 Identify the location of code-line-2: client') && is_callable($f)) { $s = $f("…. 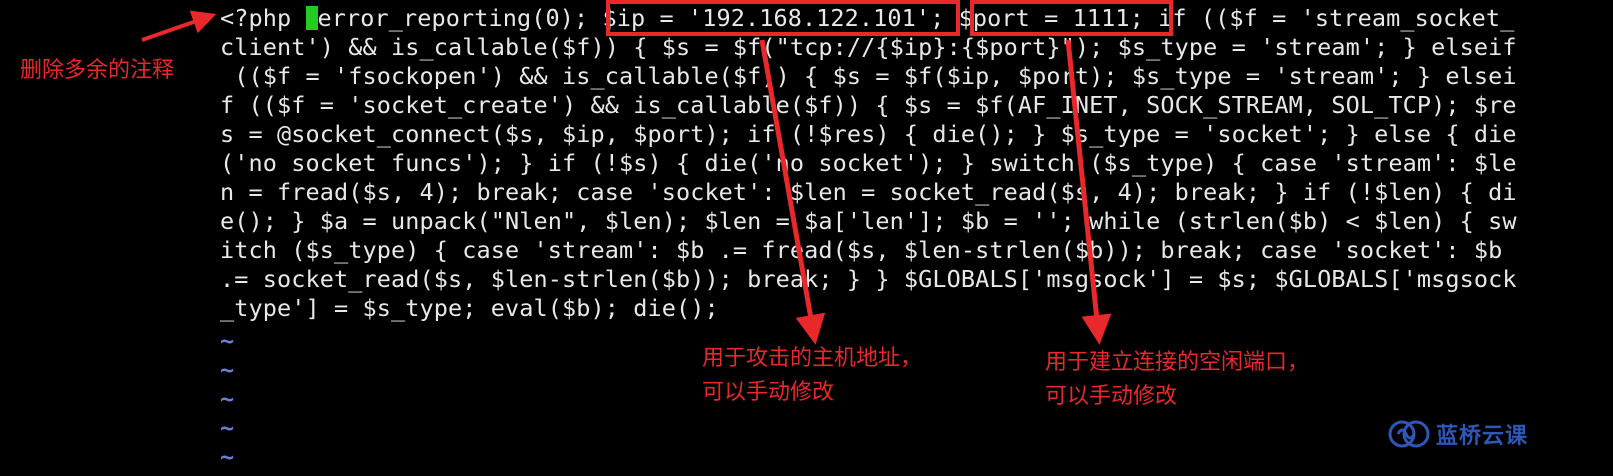
(868, 47).